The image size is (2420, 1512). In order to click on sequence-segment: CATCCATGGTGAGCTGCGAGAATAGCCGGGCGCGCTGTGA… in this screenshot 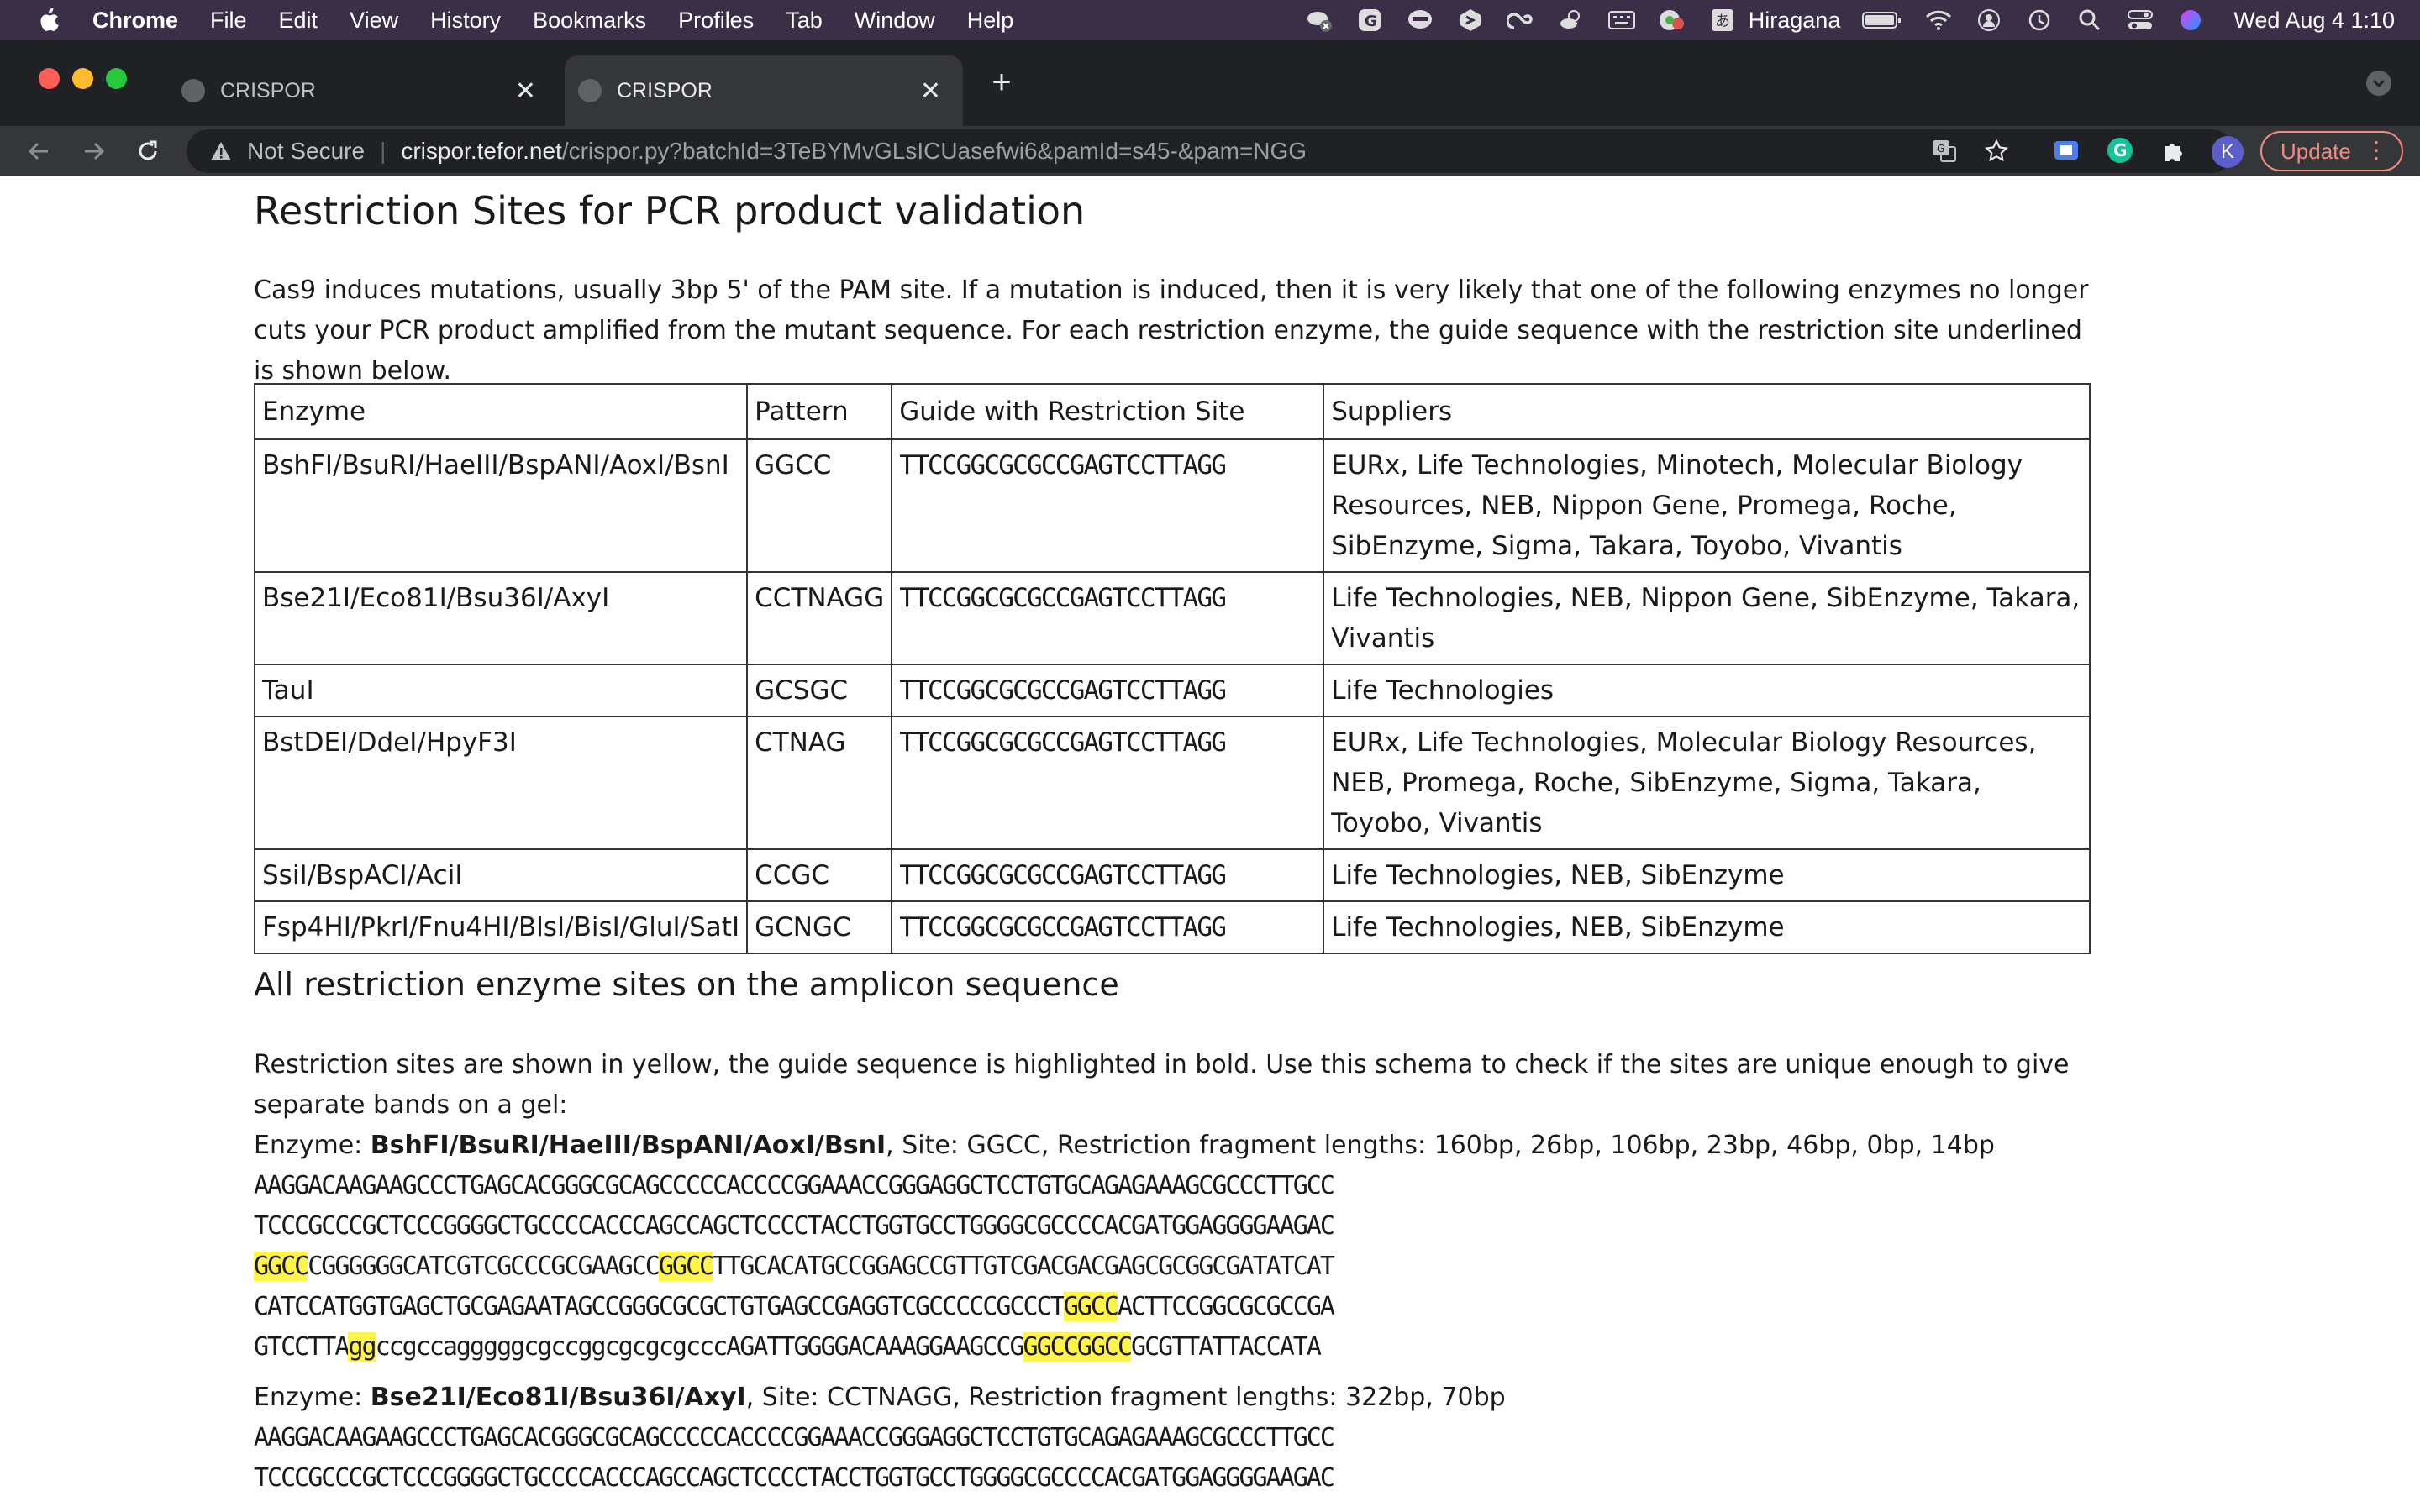, I will do `click(659, 1306)`.